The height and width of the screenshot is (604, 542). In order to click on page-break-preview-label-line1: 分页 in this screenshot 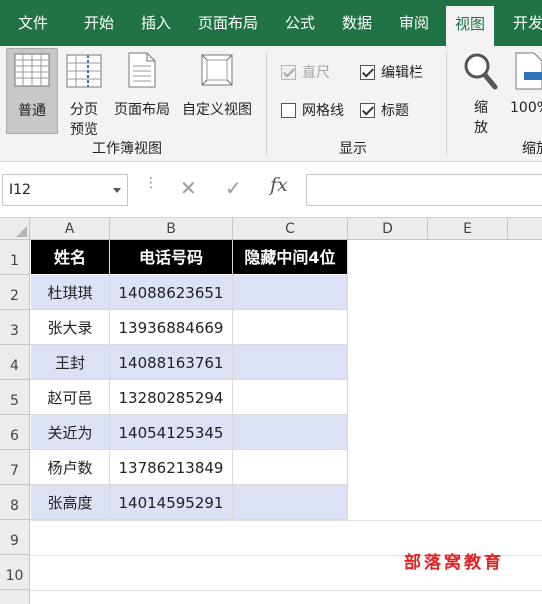, I will do `click(84, 110)`.